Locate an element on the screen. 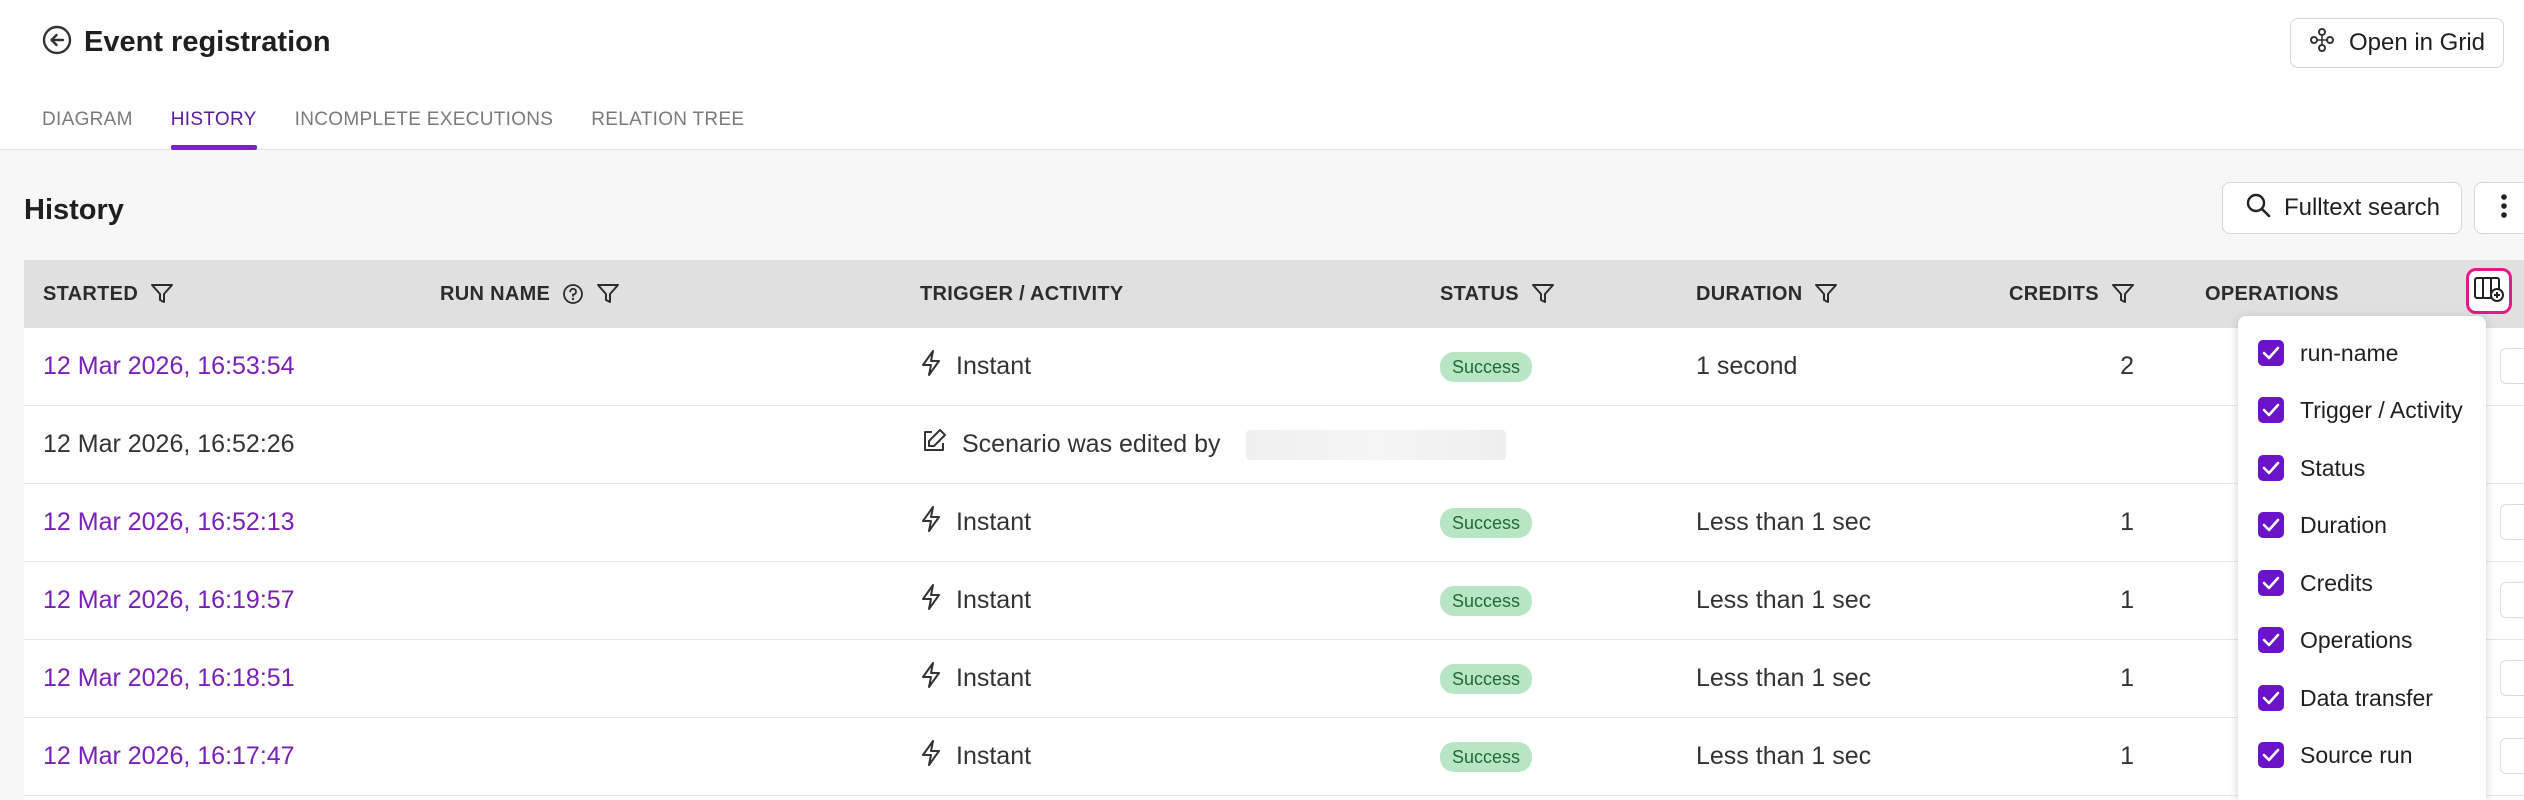 The image size is (2524, 800). tab-history: HISTORY is located at coordinates (213, 127).